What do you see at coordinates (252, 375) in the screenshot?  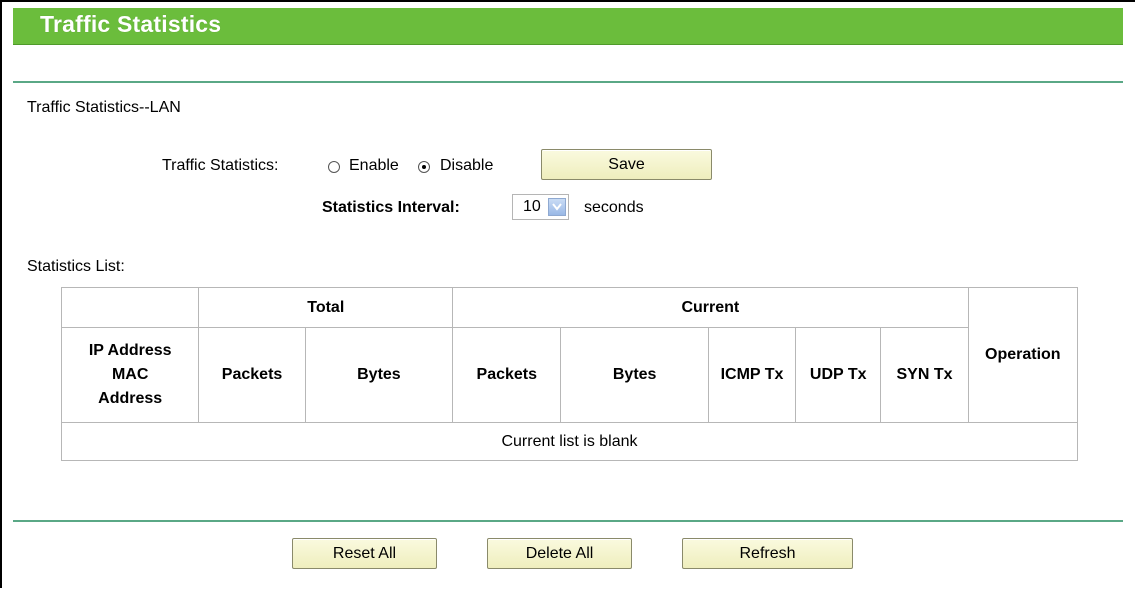 I see `header-total-packets: Packets` at bounding box center [252, 375].